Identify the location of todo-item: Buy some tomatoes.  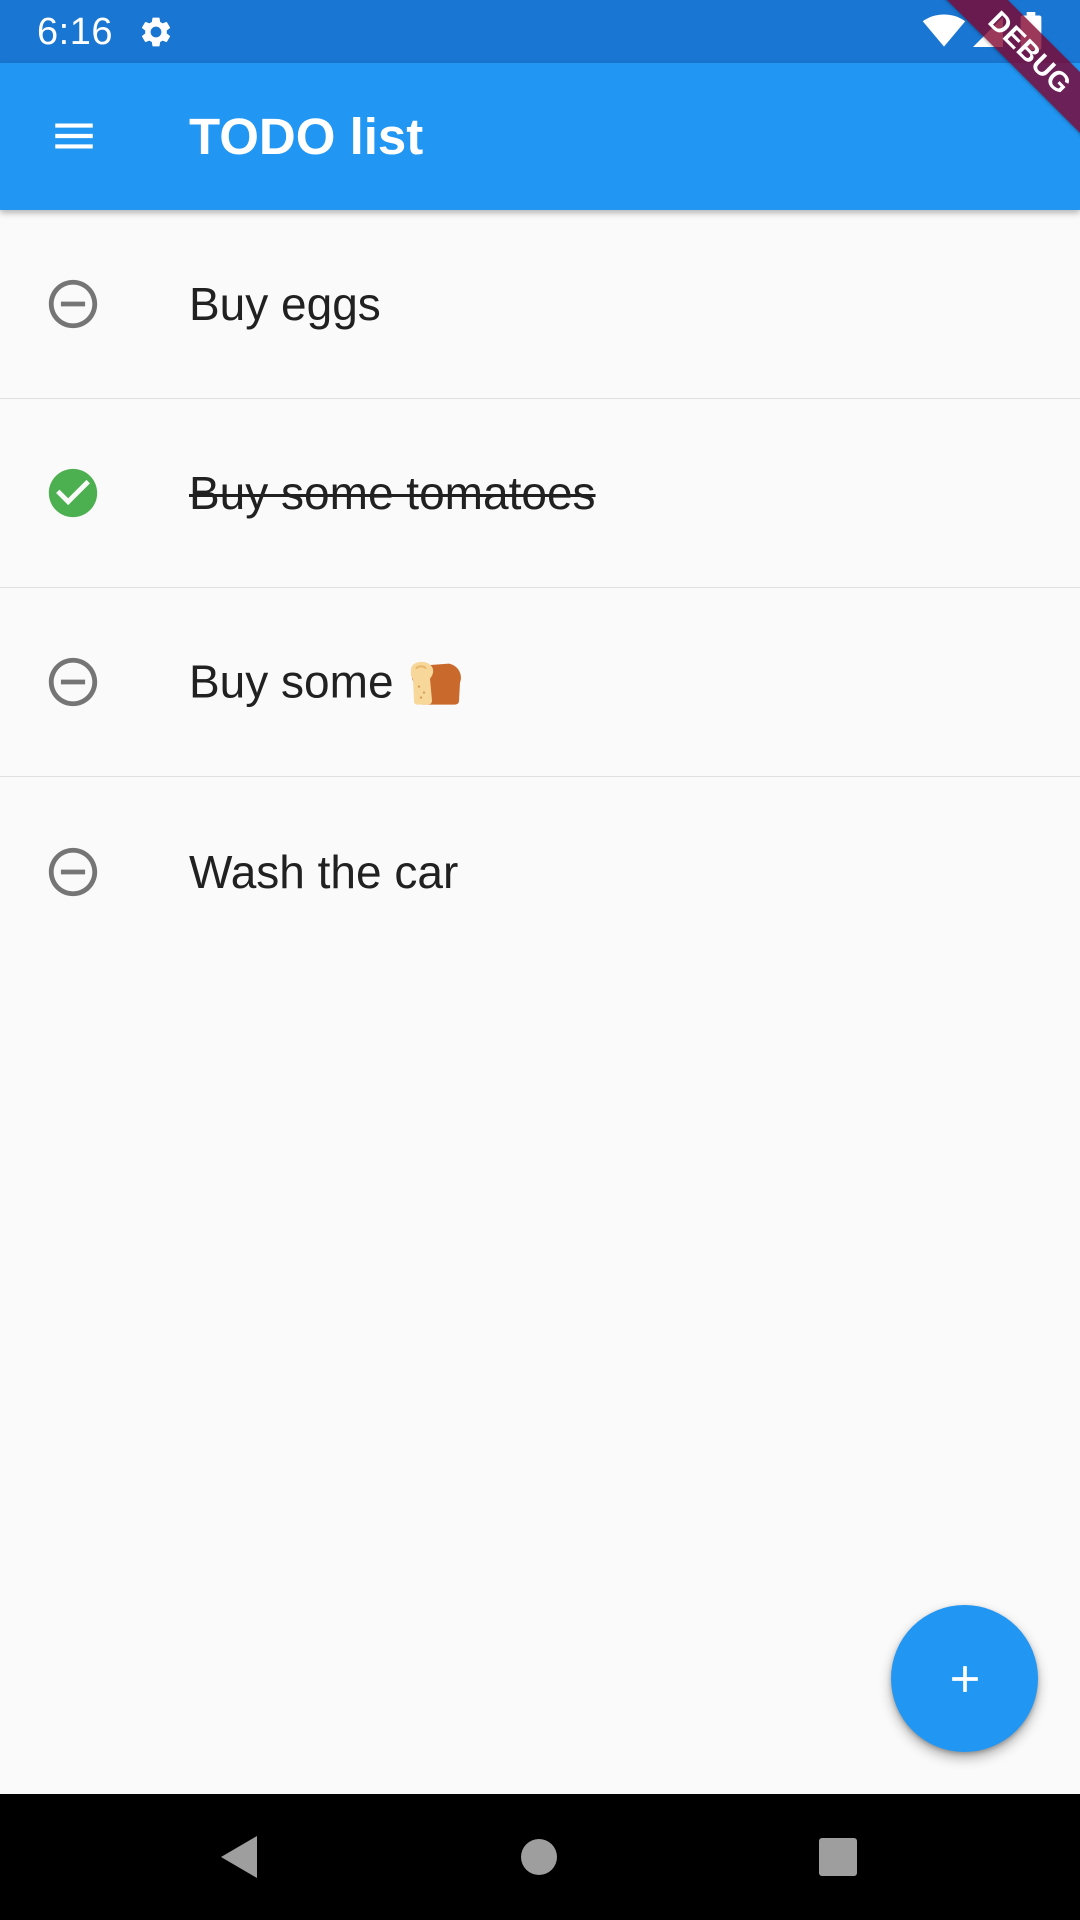
(540, 493).